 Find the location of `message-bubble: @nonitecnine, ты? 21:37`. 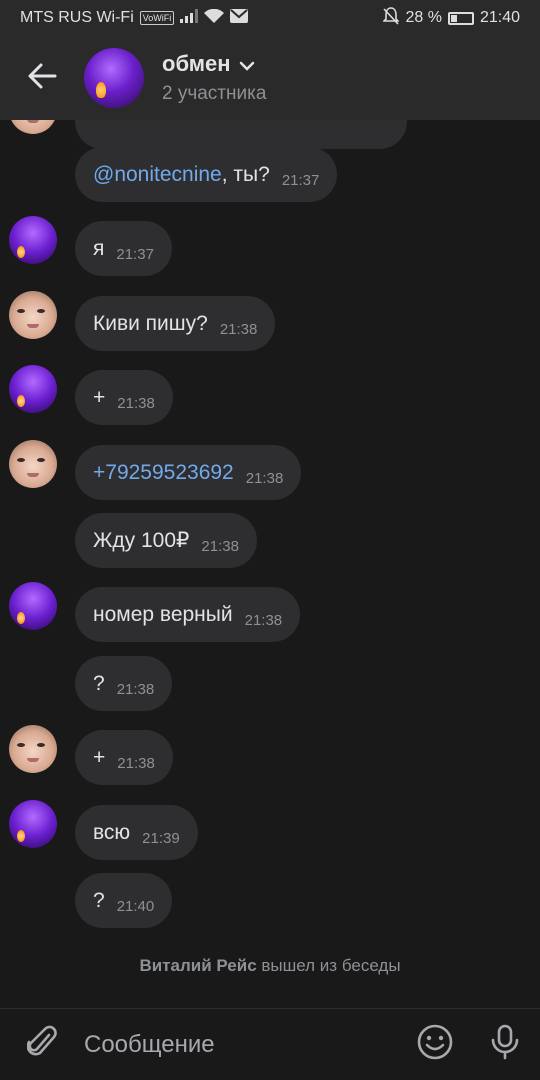

message-bubble: @nonitecnine, ты? 21:37 is located at coordinates (206, 174).